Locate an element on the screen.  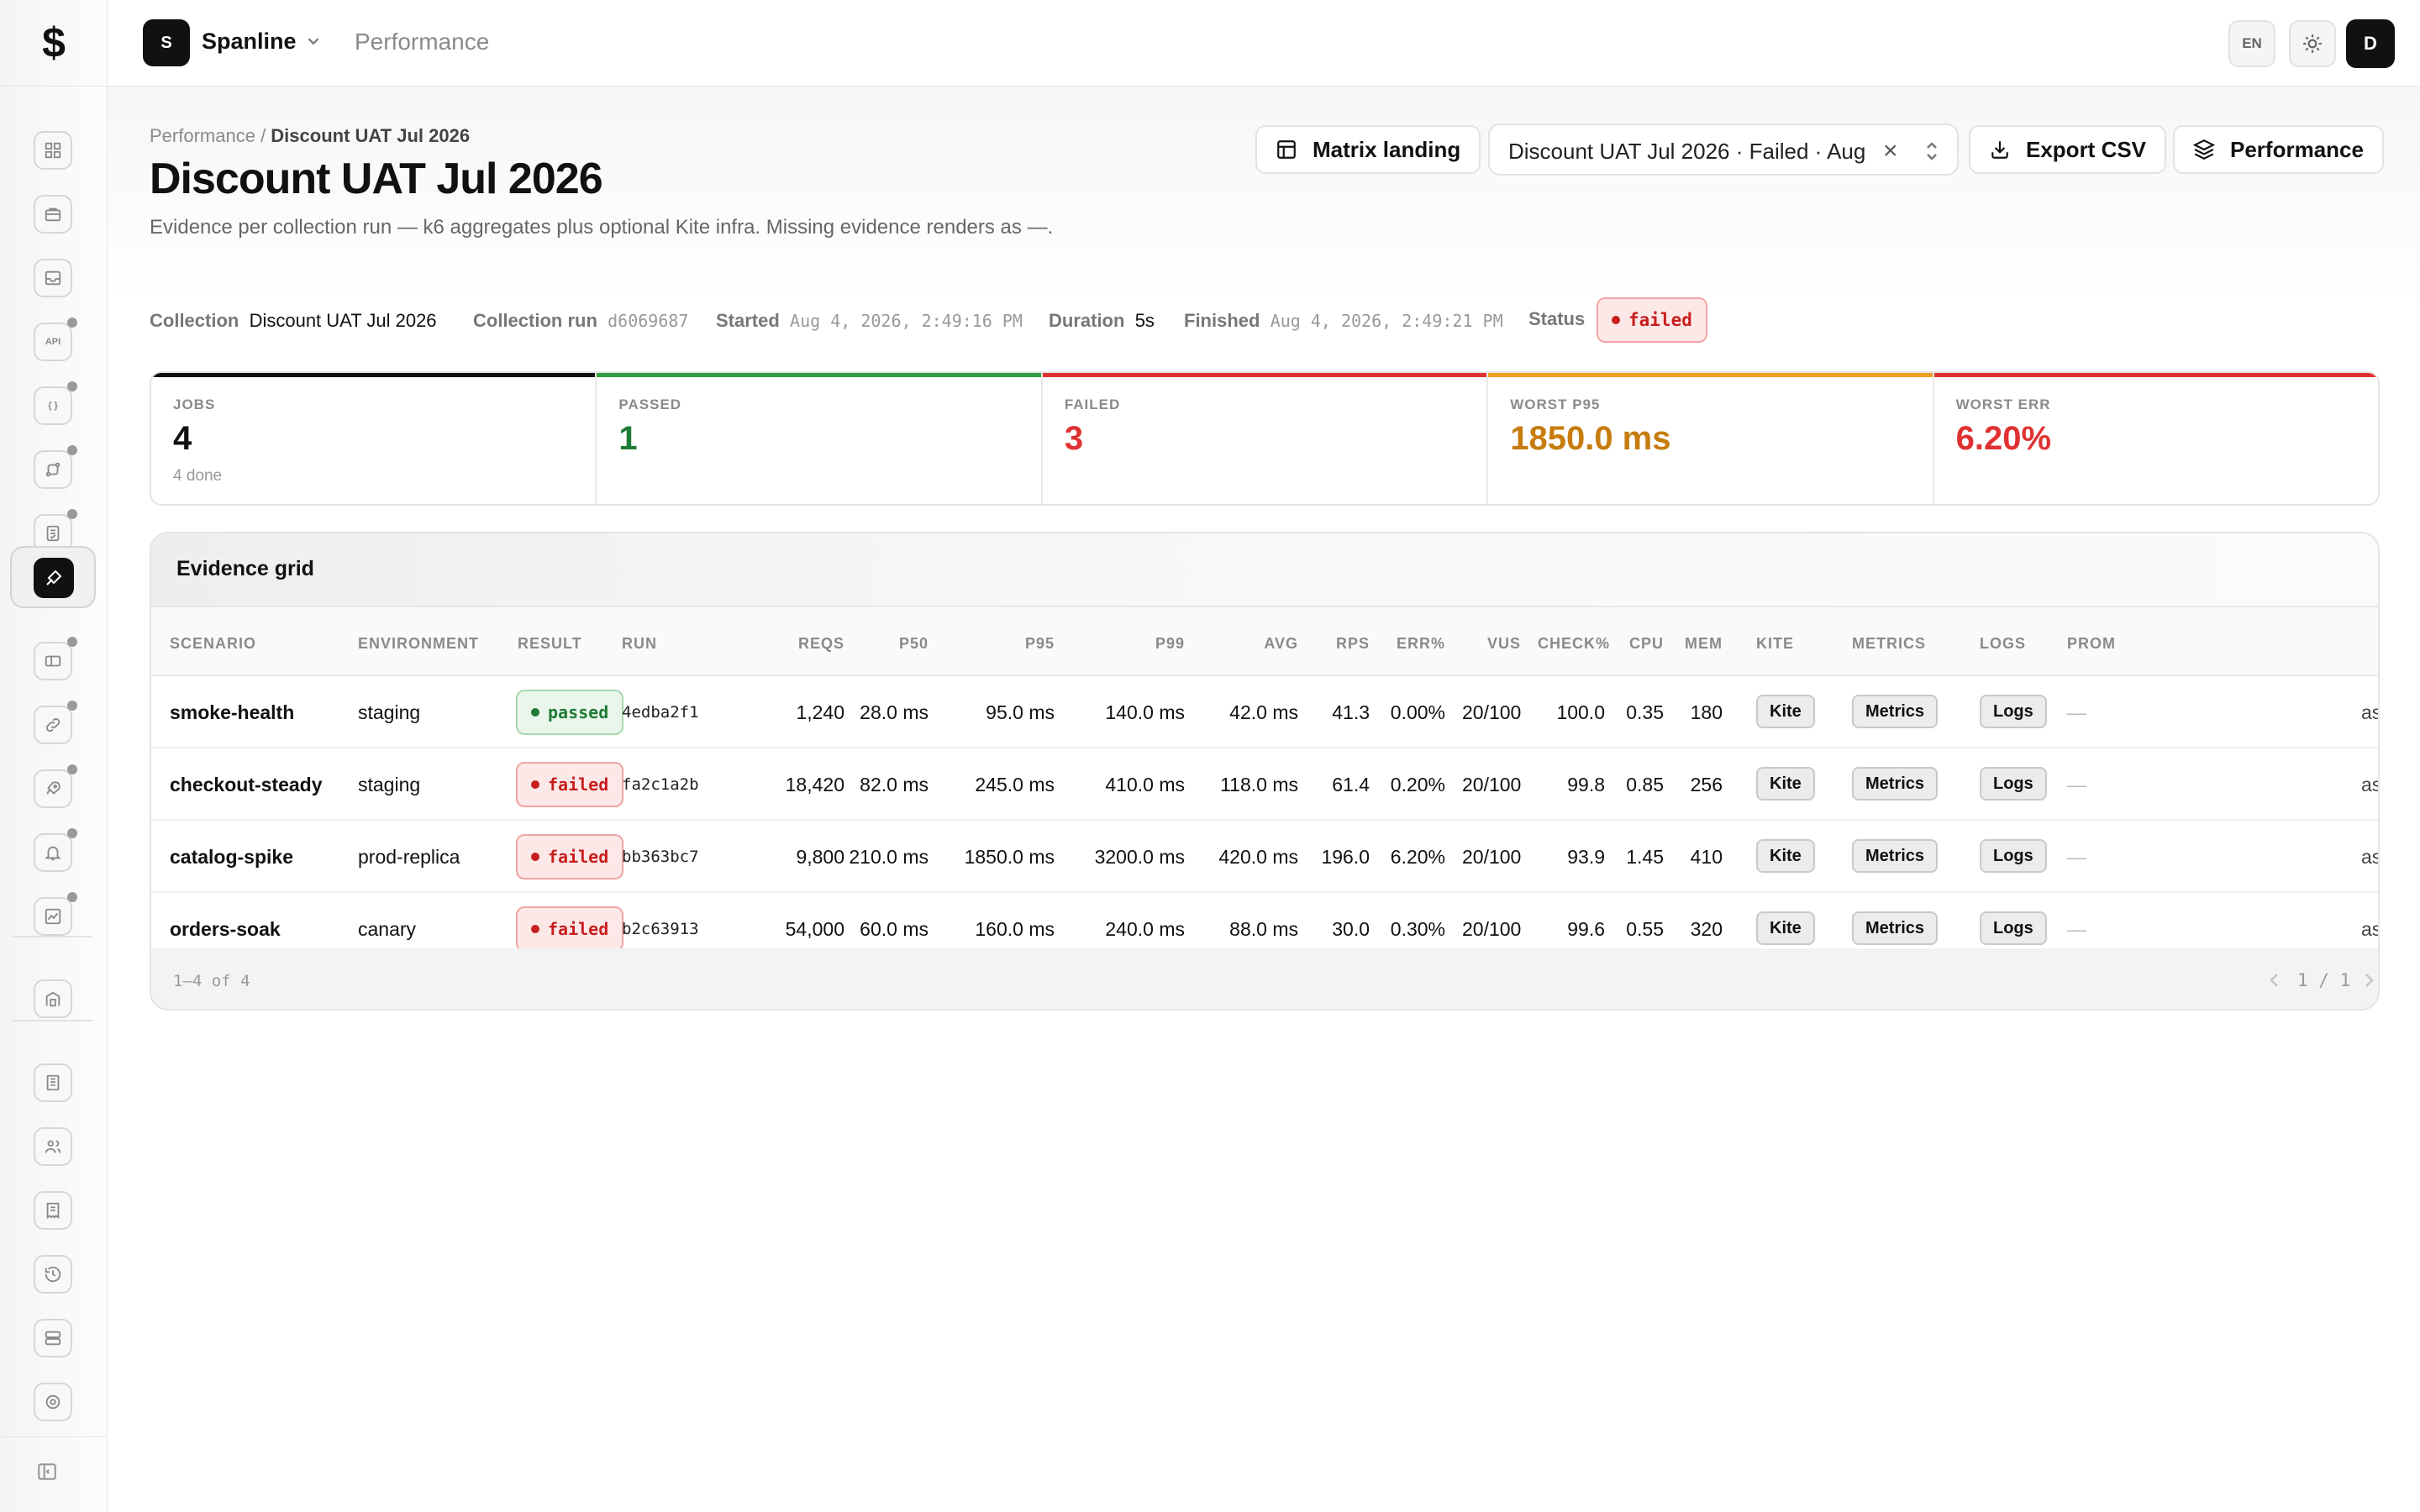
sidebar-item-rocket is located at coordinates (55, 786).